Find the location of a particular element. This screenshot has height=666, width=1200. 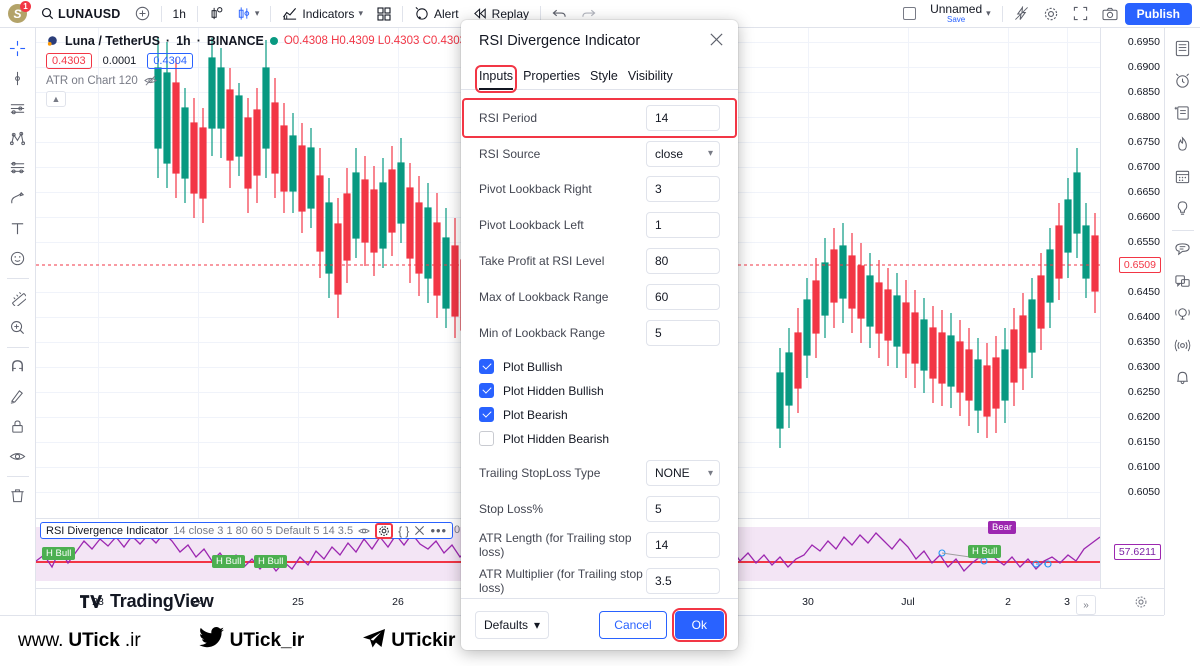

field-rsi-source: RSI Source close ▾ is located at coordinates (599, 154).